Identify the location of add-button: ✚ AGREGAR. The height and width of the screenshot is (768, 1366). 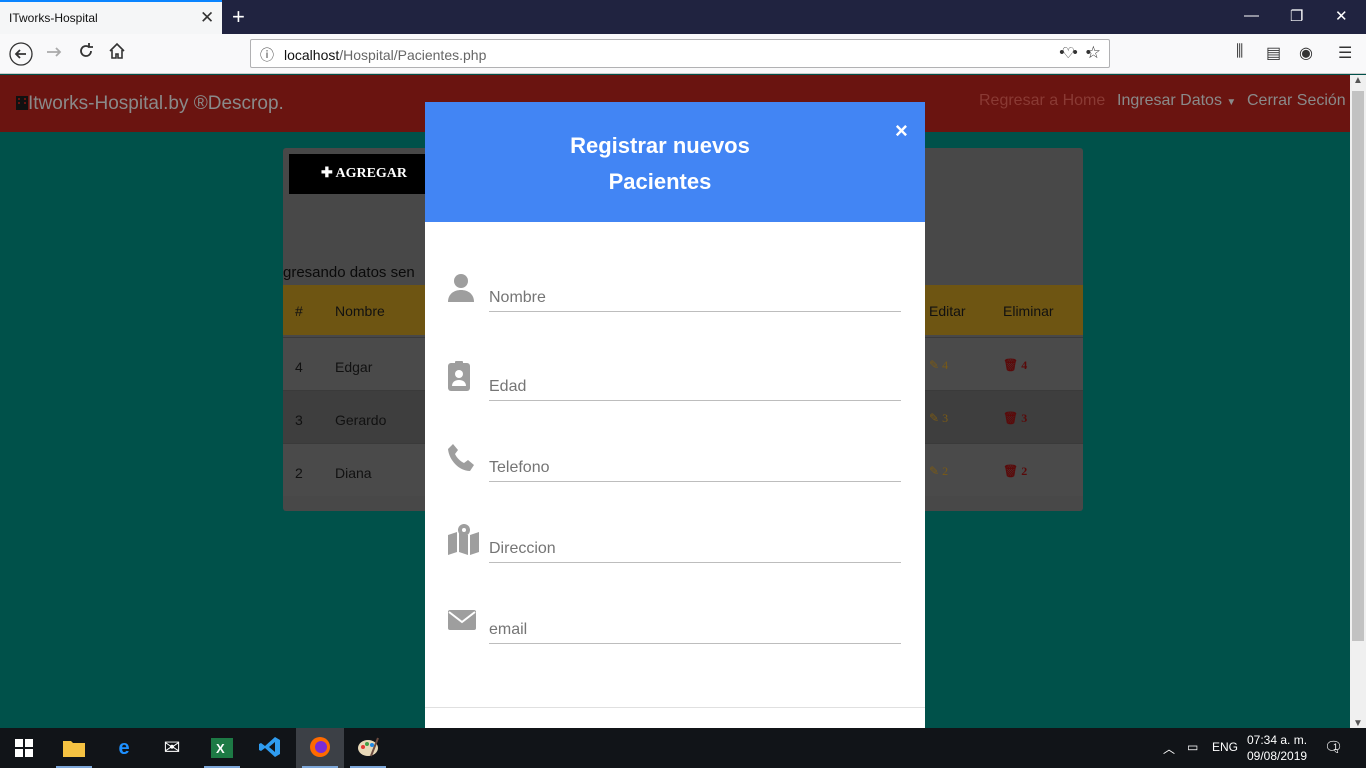
(364, 174).